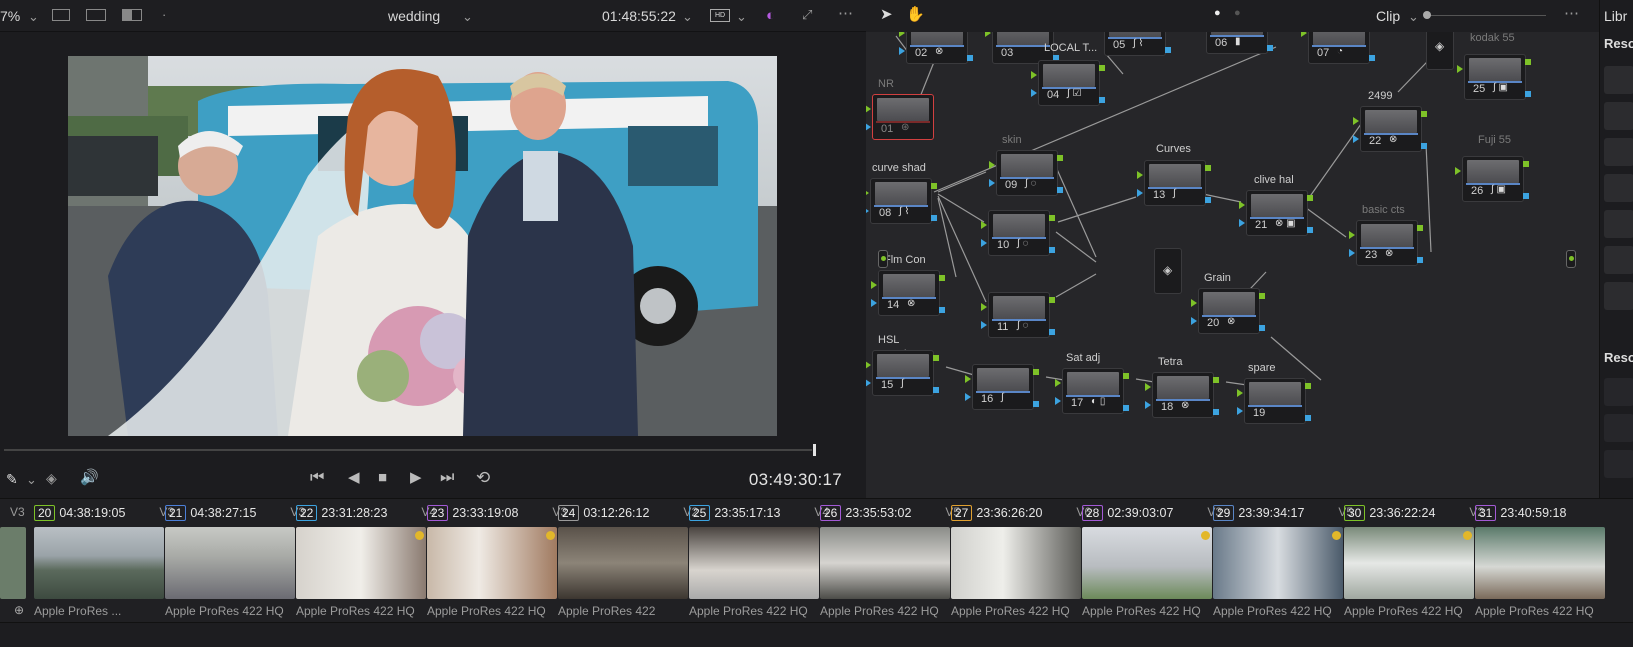 The height and width of the screenshot is (647, 1633). I want to click on clip-item: 25 23:35:17:13 V4 Apple ProRes 422 HQ, so click(759, 561).